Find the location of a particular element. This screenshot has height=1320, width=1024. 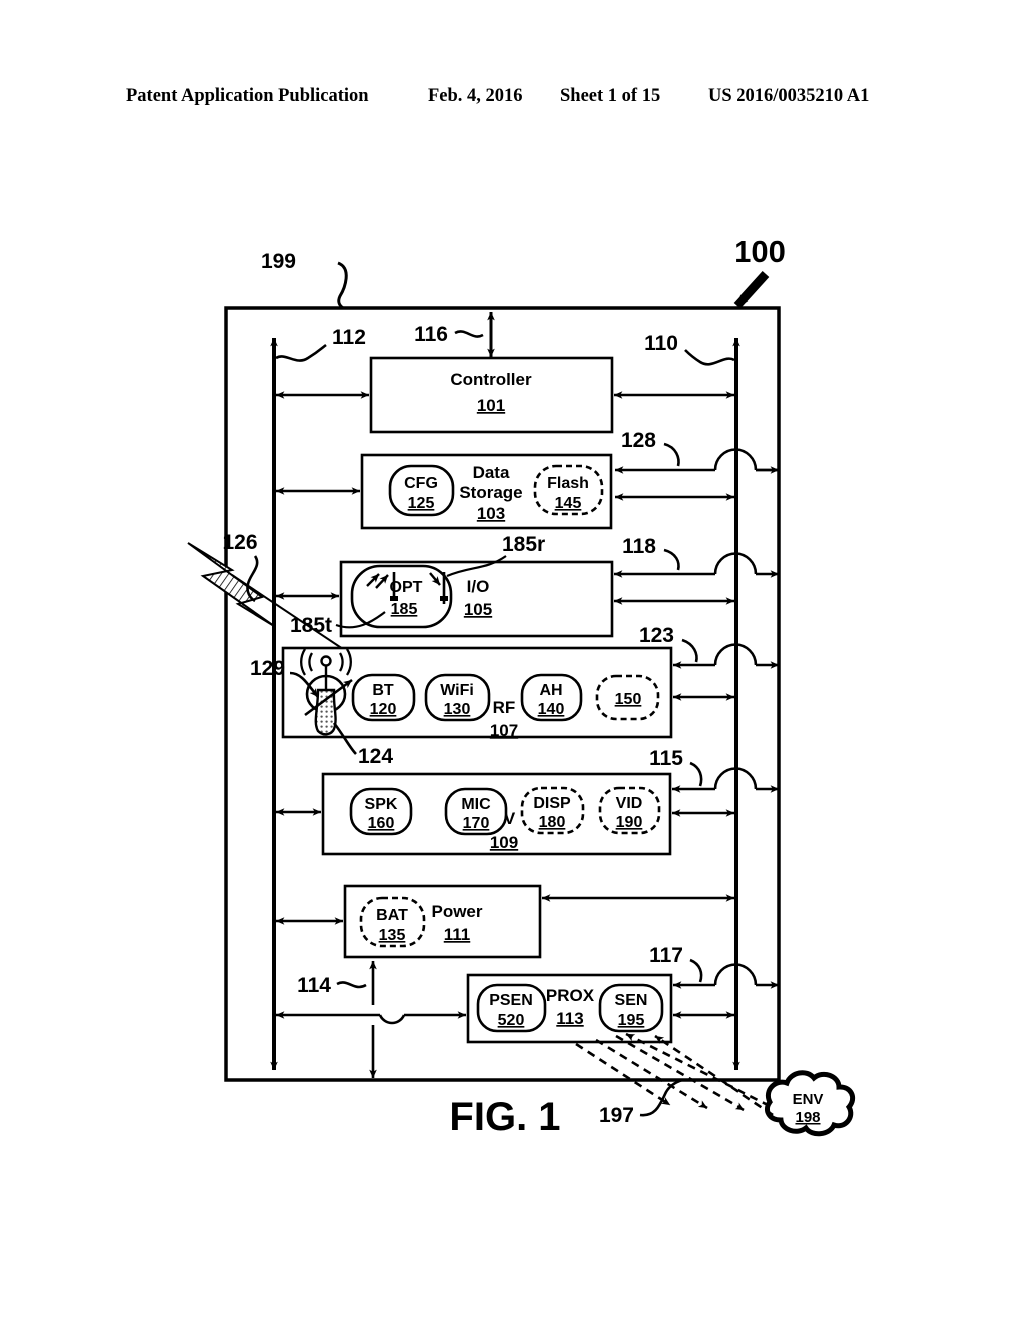

sub-block-vid: VID 190 is located at coordinates (629, 810).